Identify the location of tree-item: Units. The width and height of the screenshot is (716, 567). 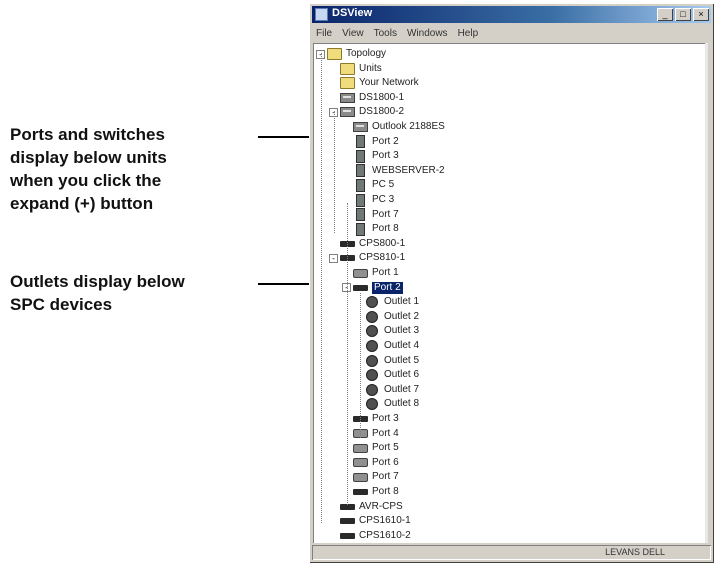
(361, 69).